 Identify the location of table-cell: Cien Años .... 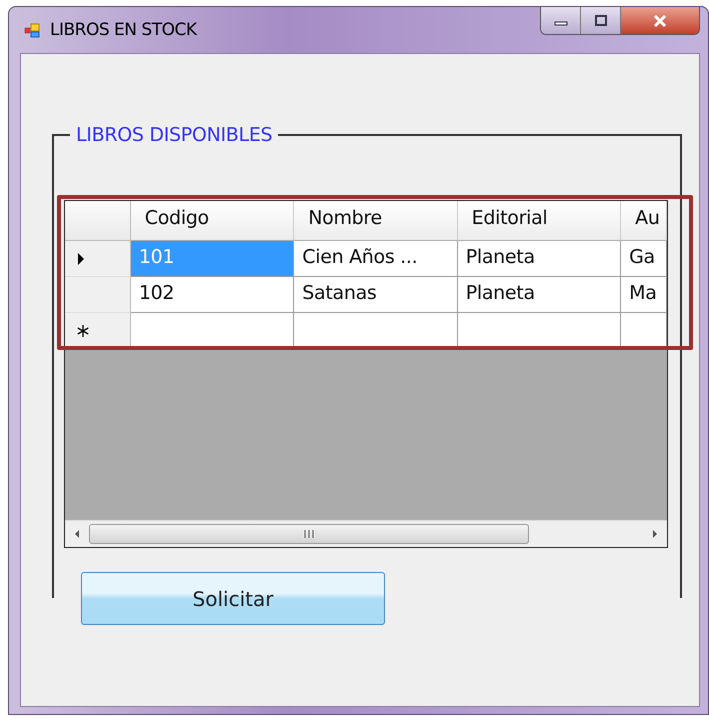
(376, 259).